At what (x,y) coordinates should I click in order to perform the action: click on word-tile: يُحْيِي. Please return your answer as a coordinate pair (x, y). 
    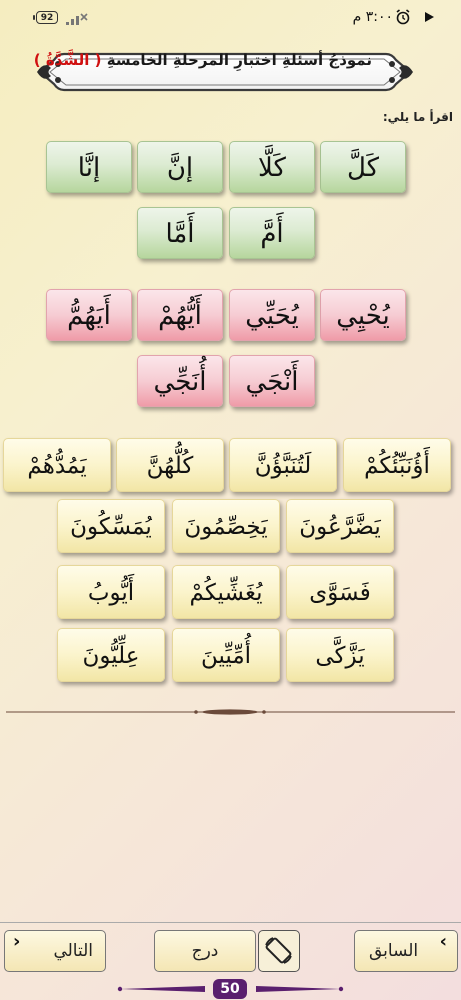
    Looking at the image, I should click on (363, 315).